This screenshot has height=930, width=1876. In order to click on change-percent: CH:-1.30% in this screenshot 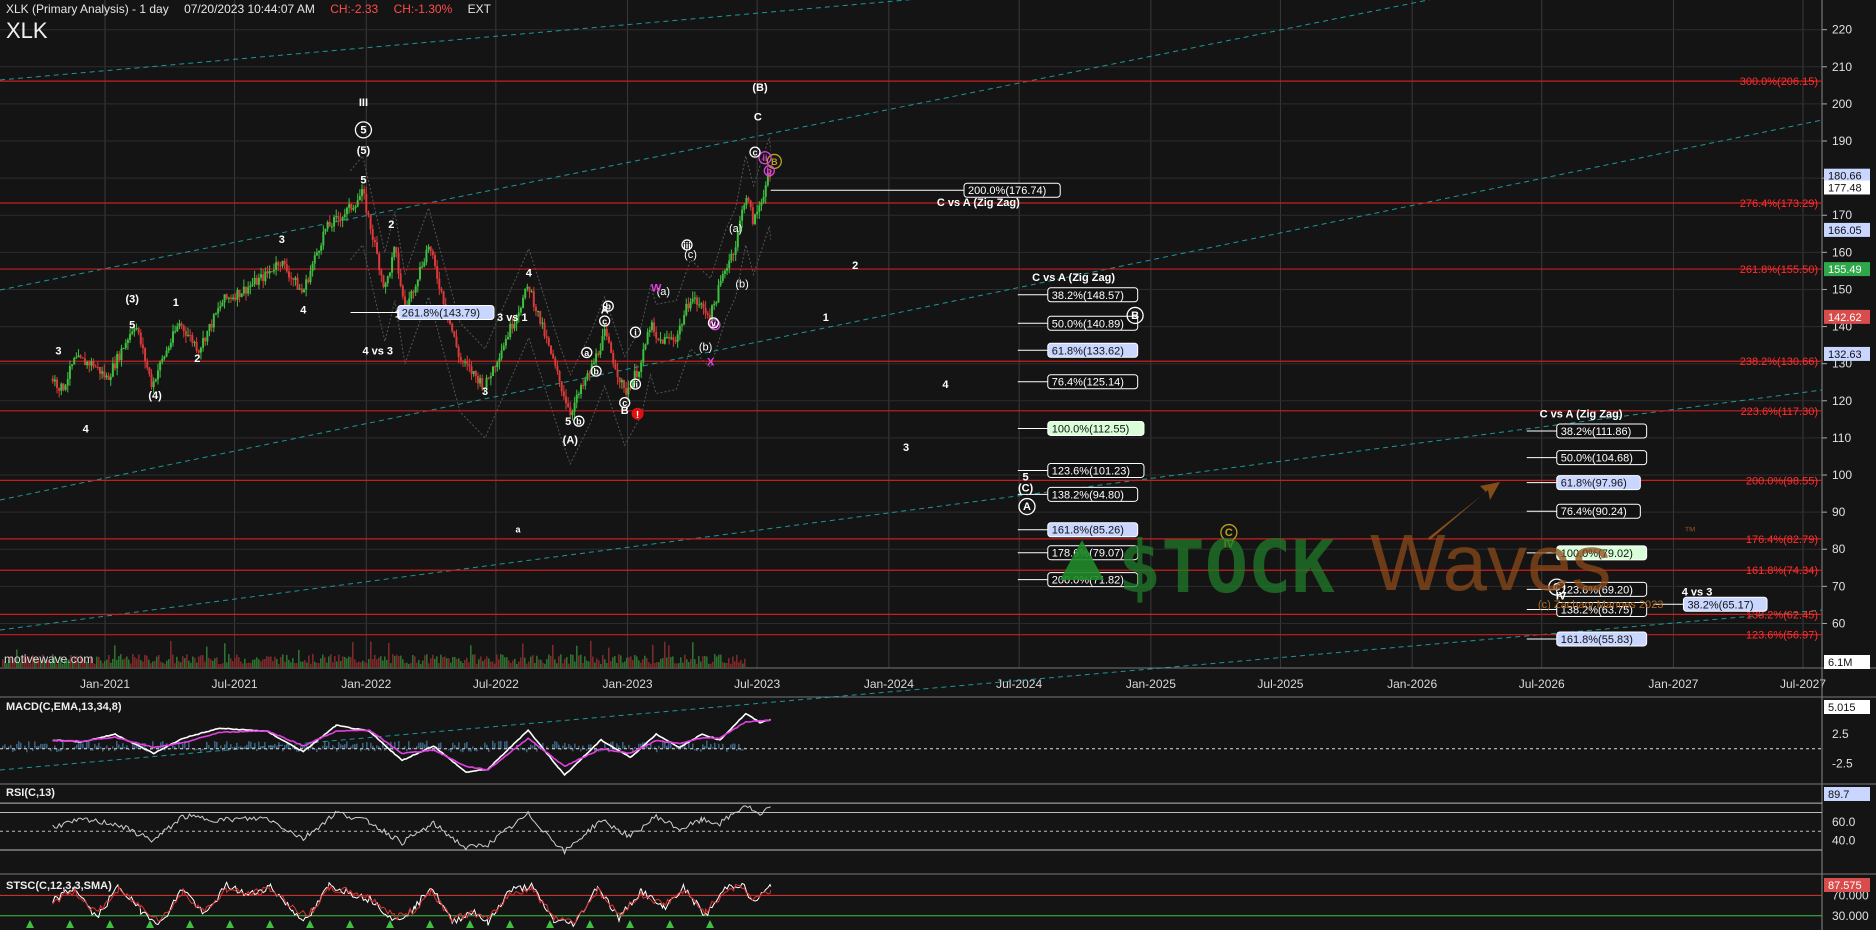, I will do `click(423, 9)`.